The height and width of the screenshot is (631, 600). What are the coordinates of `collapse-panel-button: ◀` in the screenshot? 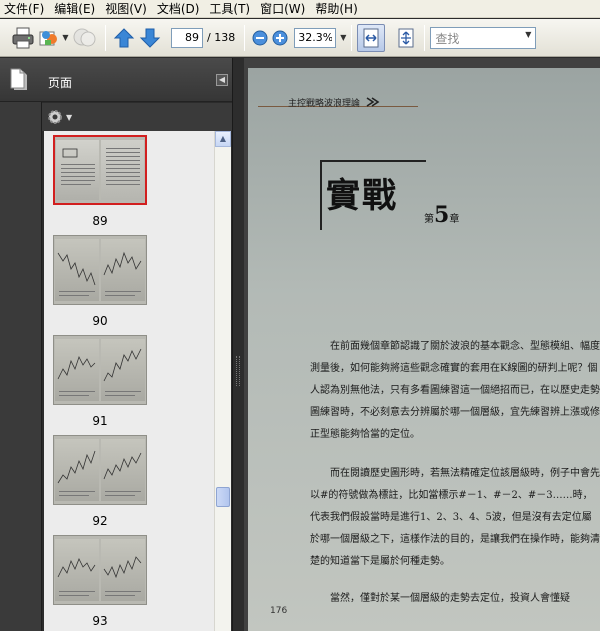 It's located at (222, 80).